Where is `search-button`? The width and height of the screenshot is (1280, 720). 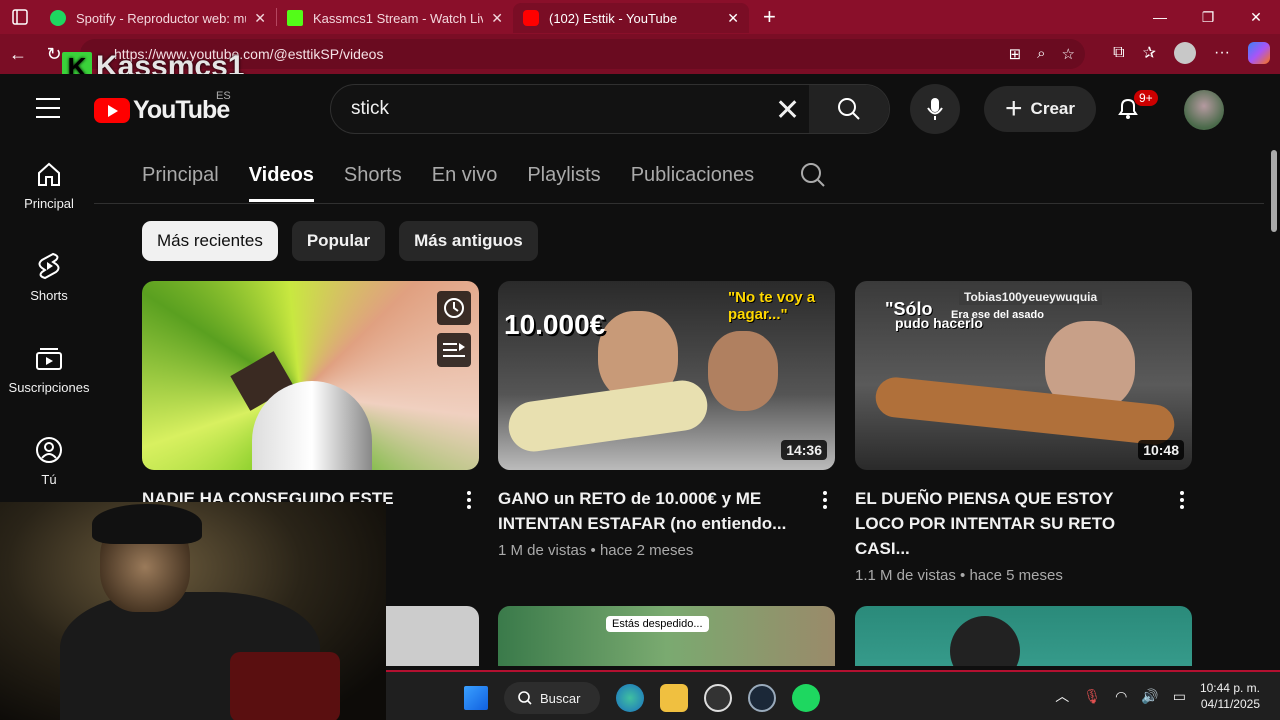 search-button is located at coordinates (849, 109).